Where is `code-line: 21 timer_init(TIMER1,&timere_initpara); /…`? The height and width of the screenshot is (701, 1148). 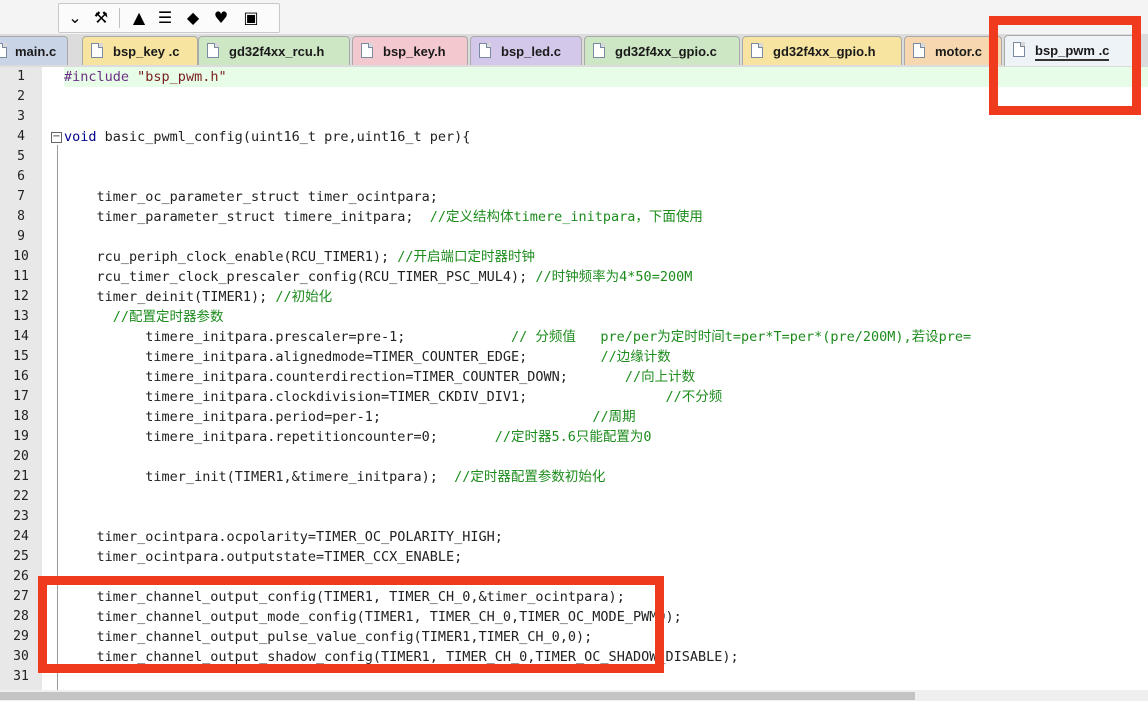 code-line: 21 timer_init(TIMER1,&timere_initpara); /… is located at coordinates (574, 477).